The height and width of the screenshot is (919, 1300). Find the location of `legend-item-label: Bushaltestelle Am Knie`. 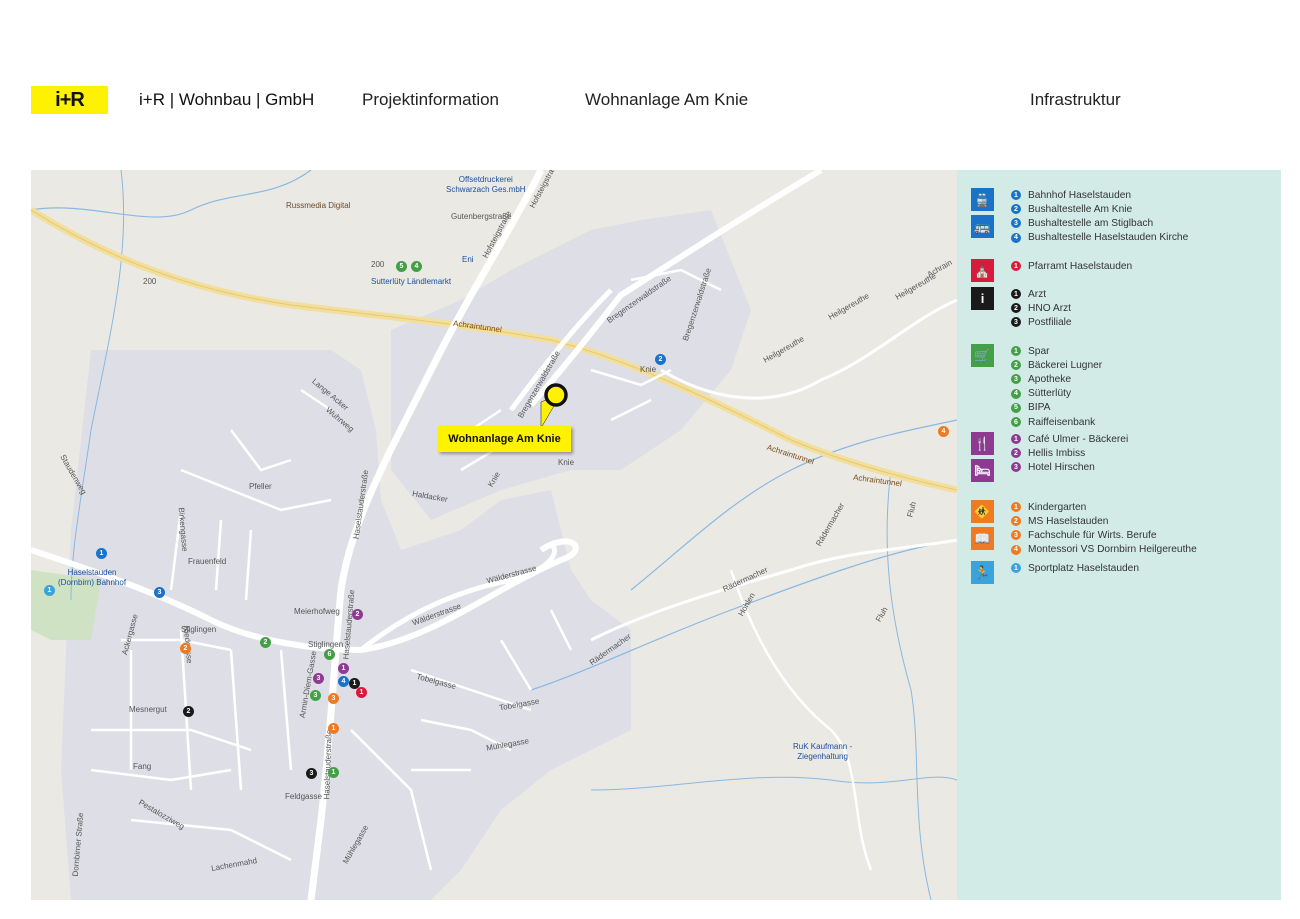

legend-item-label: Bushaltestelle Am Knie is located at coordinates (1080, 209).